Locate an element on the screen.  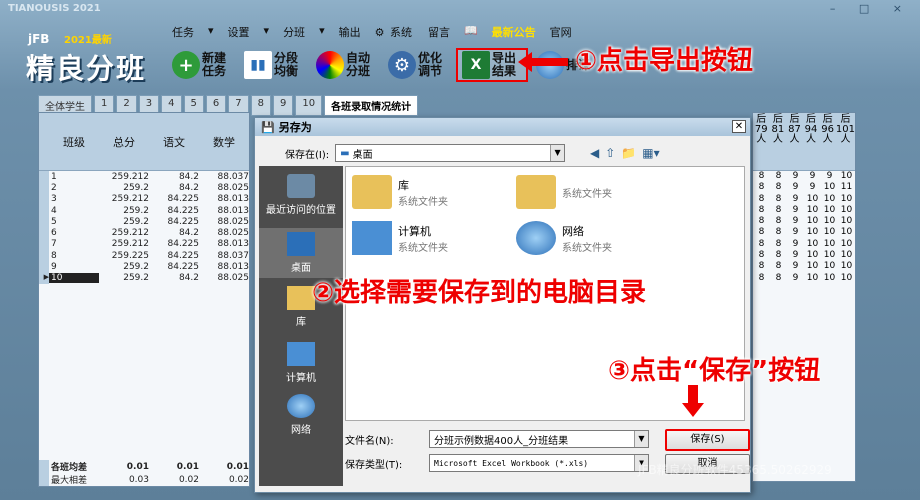
gear-icon: ⚙ is located at coordinates (402, 65).